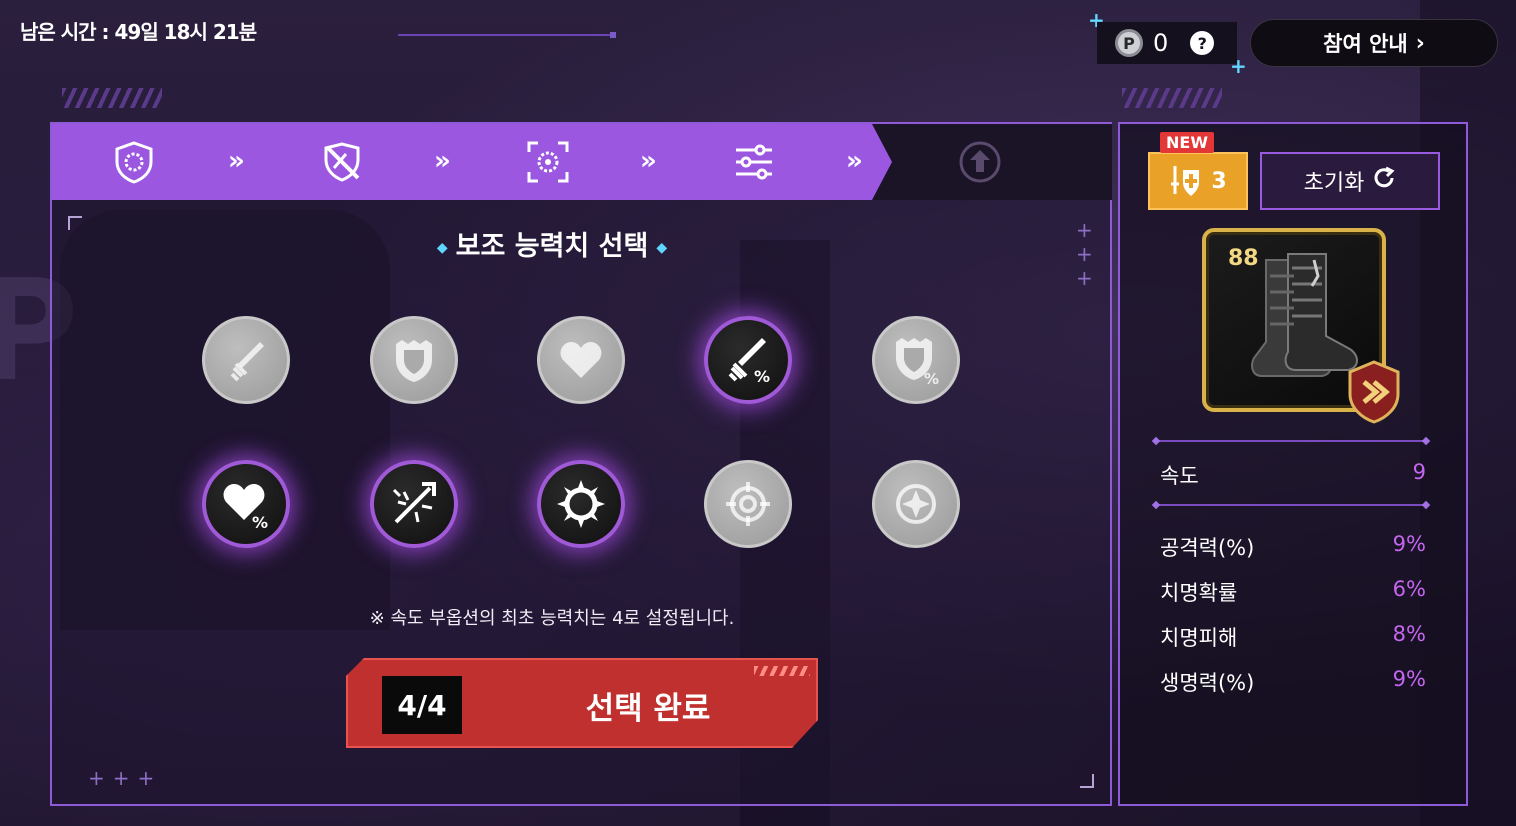  I want to click on sub-stat-row: 치명피해 8%, so click(1293, 637).